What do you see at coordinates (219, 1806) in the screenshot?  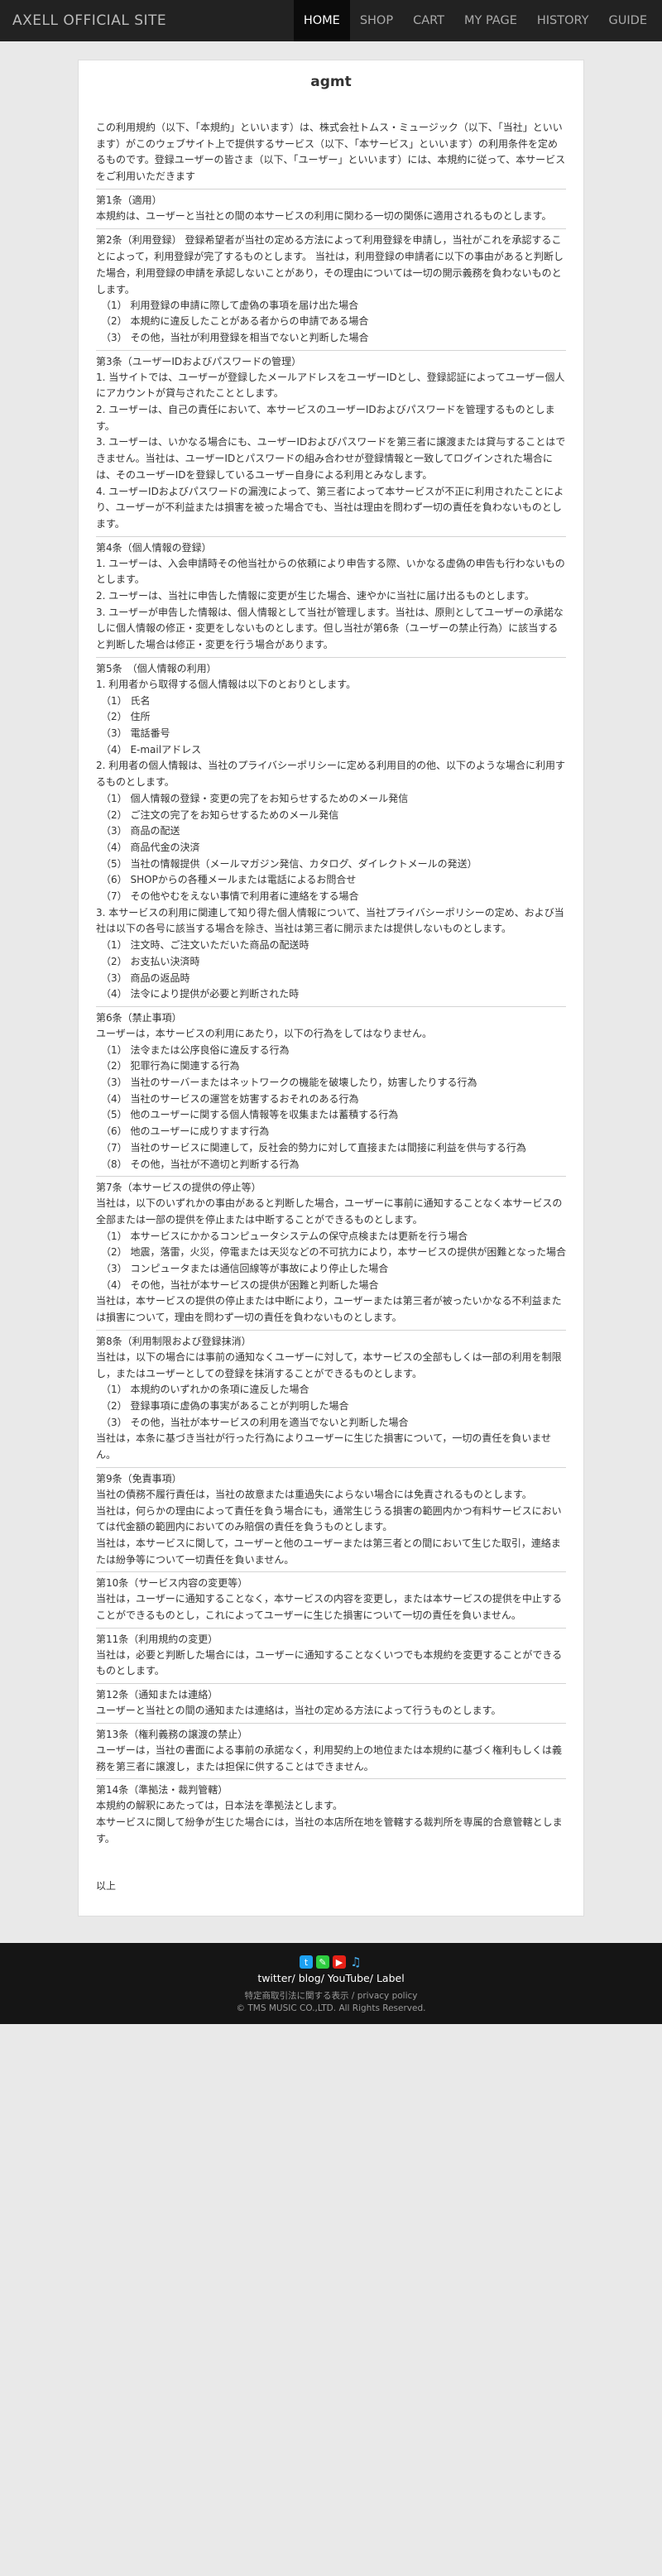 I see `section-paragraph: 本規約の解釈にあたっては，日本法を準拠法とします。` at bounding box center [219, 1806].